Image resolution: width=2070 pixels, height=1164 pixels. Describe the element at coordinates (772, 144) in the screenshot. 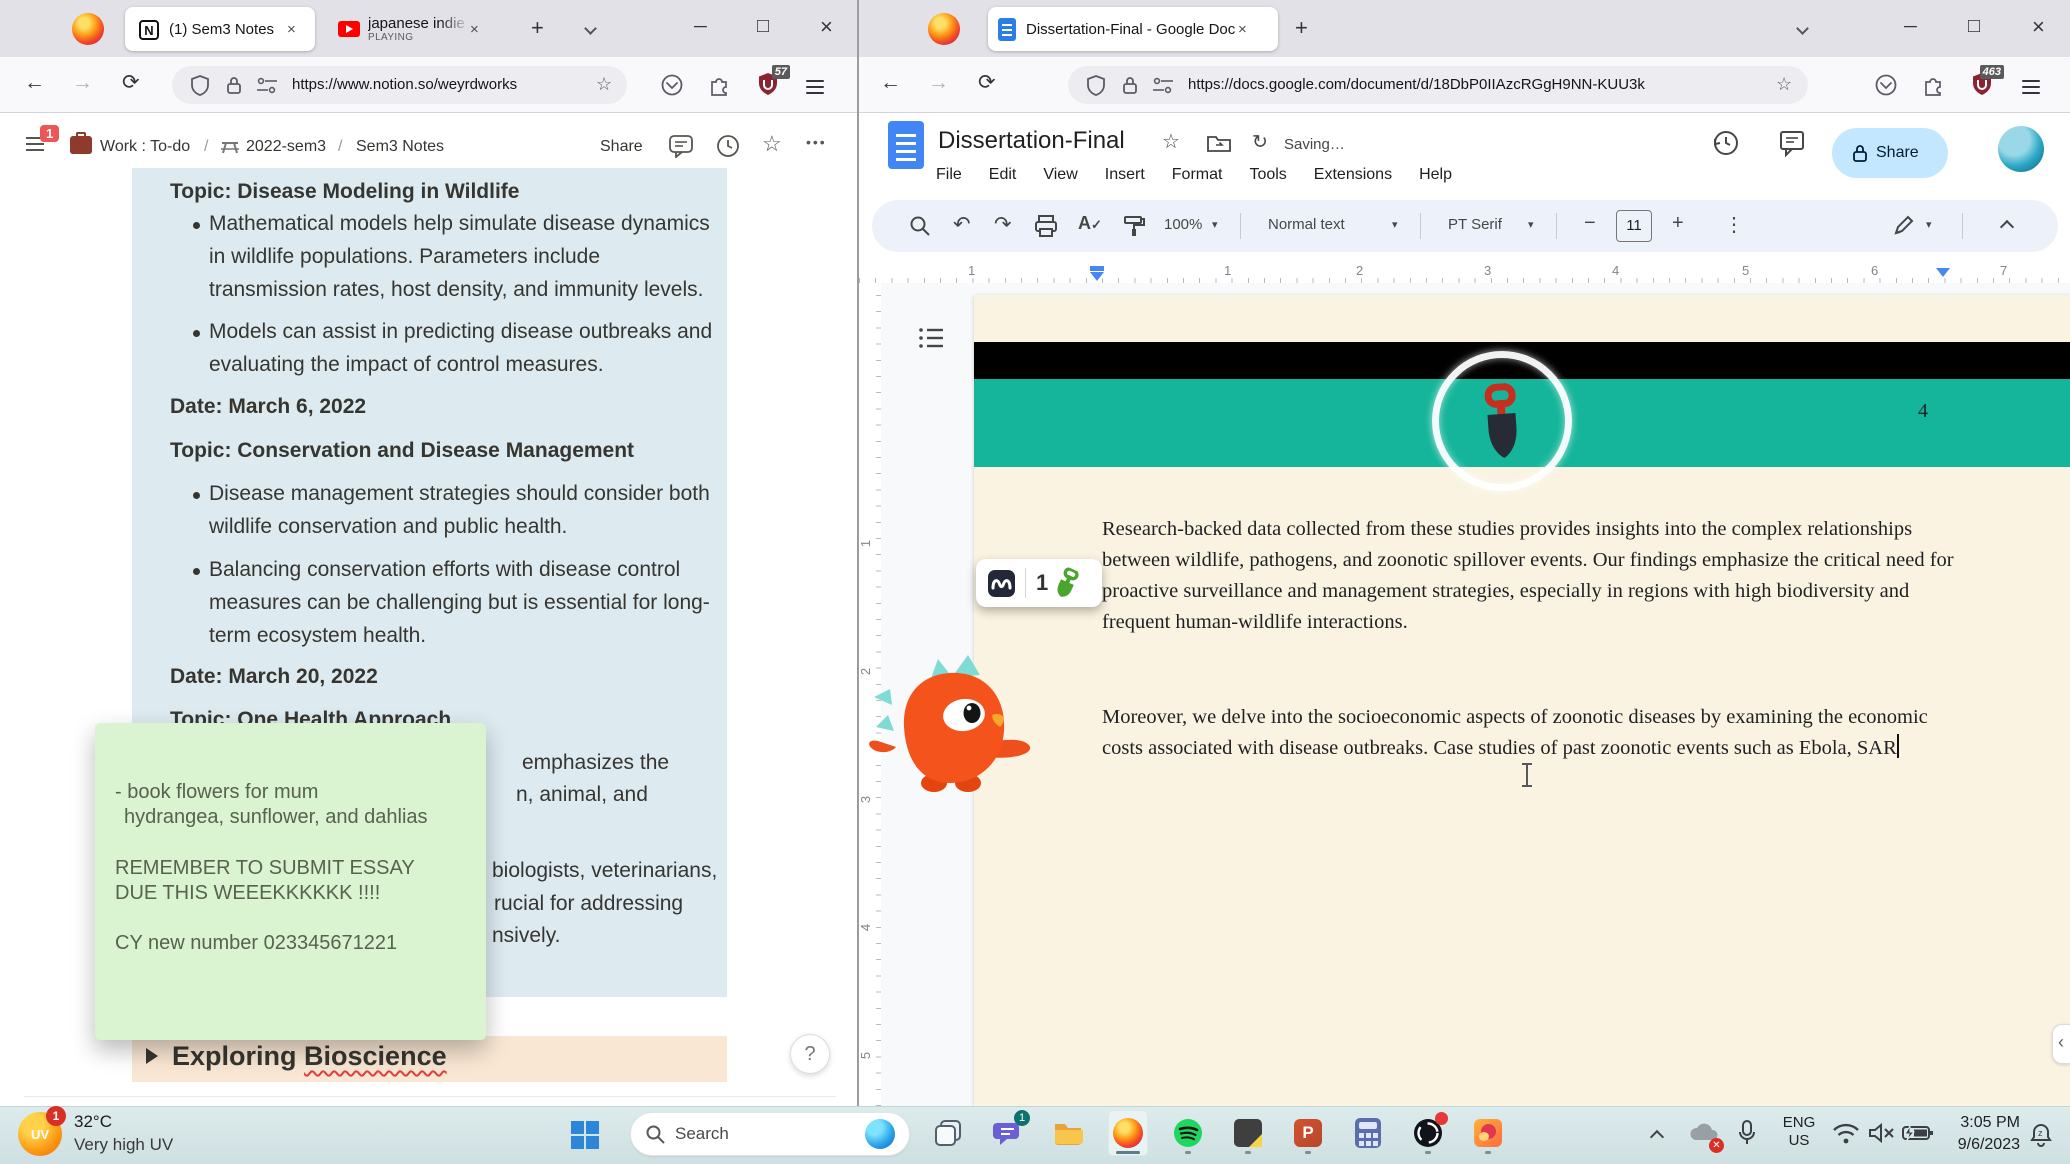

I see `favorite-star-icon: ☆` at that location.